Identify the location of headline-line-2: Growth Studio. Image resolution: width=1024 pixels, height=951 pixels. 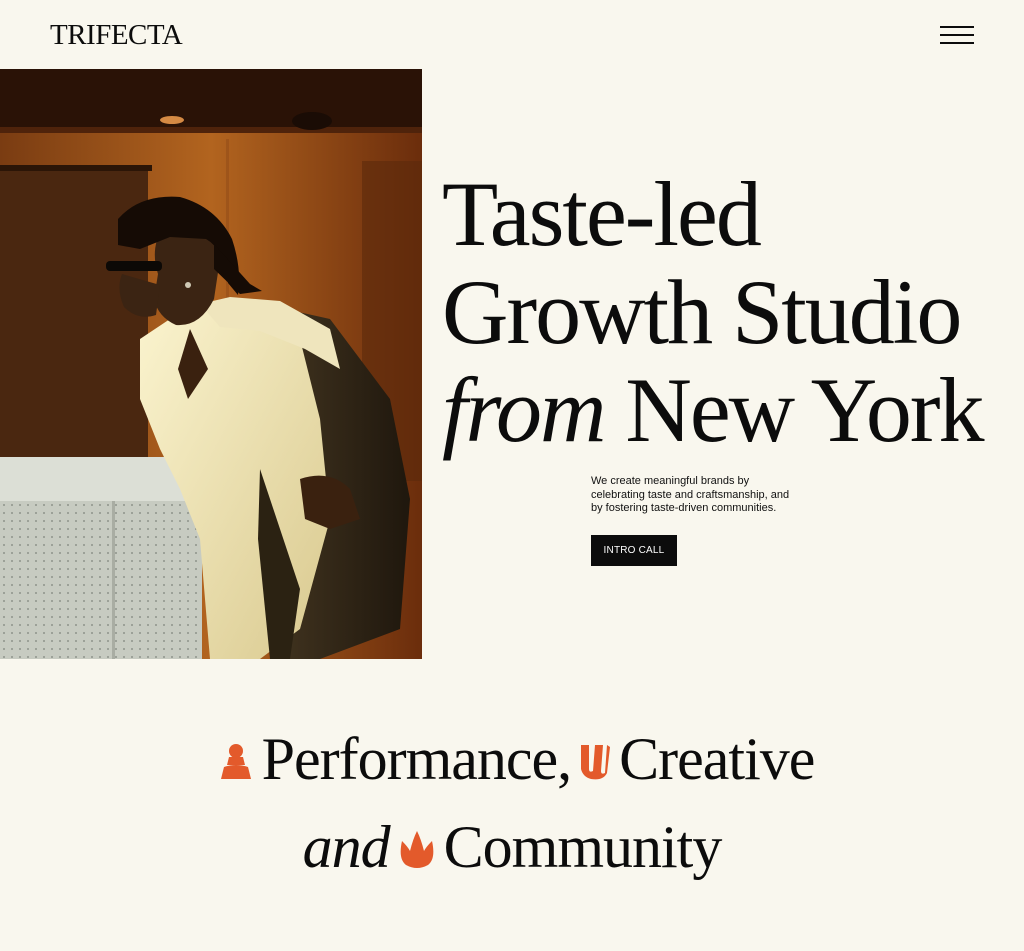
(702, 312).